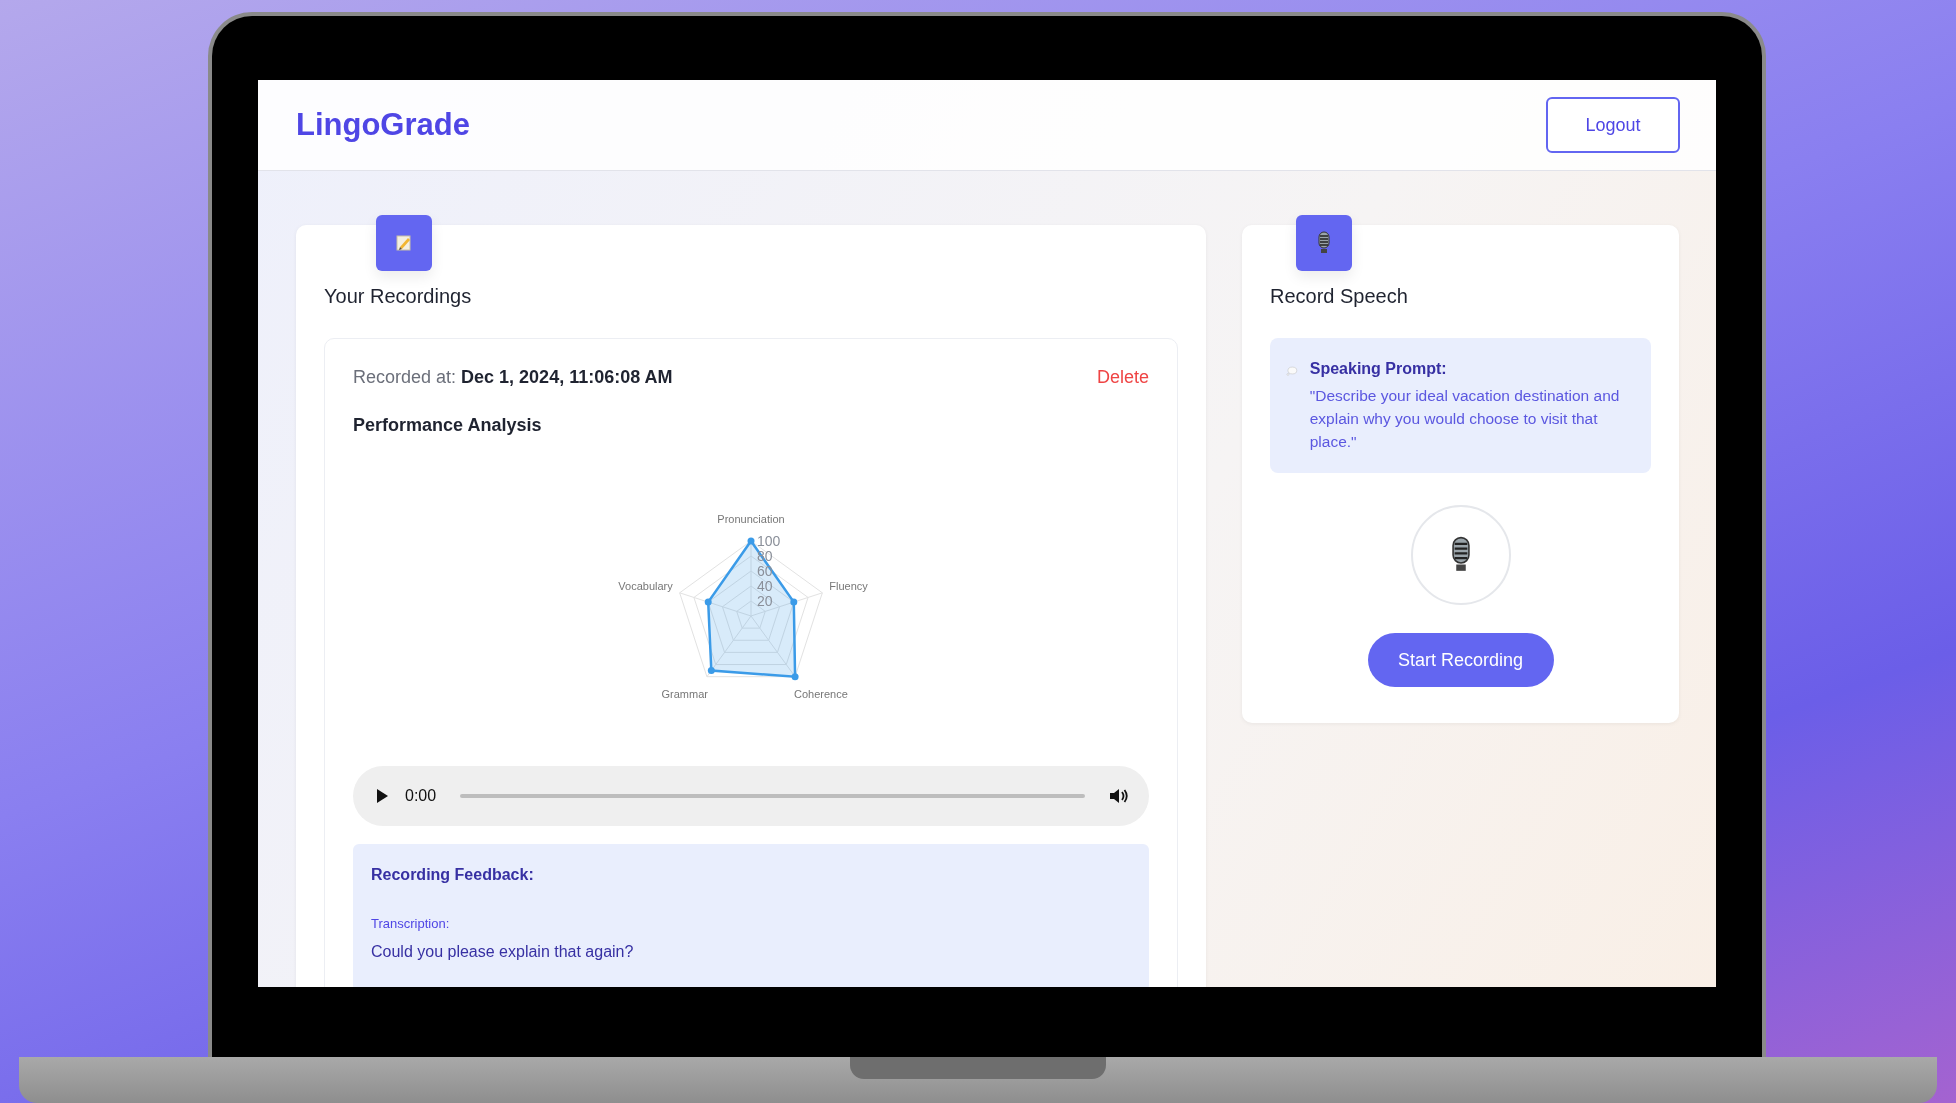 This screenshot has height=1103, width=1956. What do you see at coordinates (453, 875) in the screenshot?
I see `feedback-title: Recording Feedback:` at bounding box center [453, 875].